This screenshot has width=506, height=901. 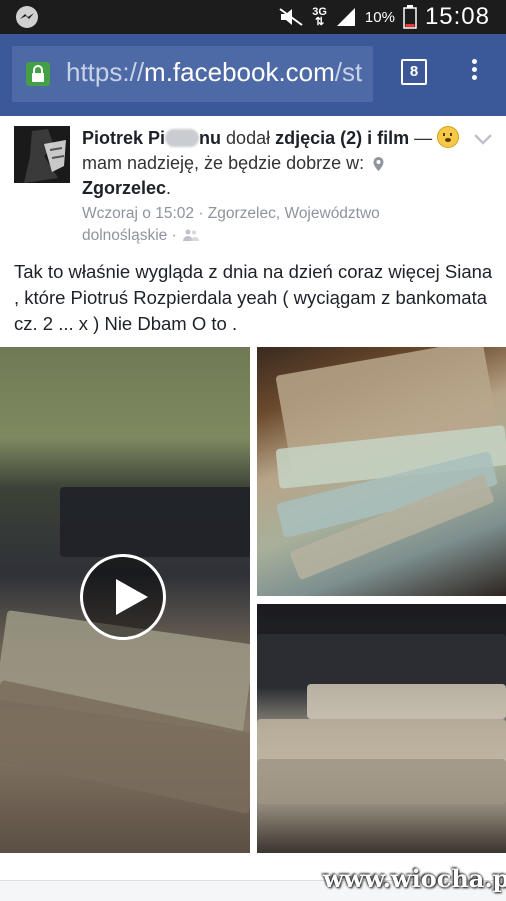 What do you see at coordinates (248, 138) in the screenshot?
I see `action-text: dodał` at bounding box center [248, 138].